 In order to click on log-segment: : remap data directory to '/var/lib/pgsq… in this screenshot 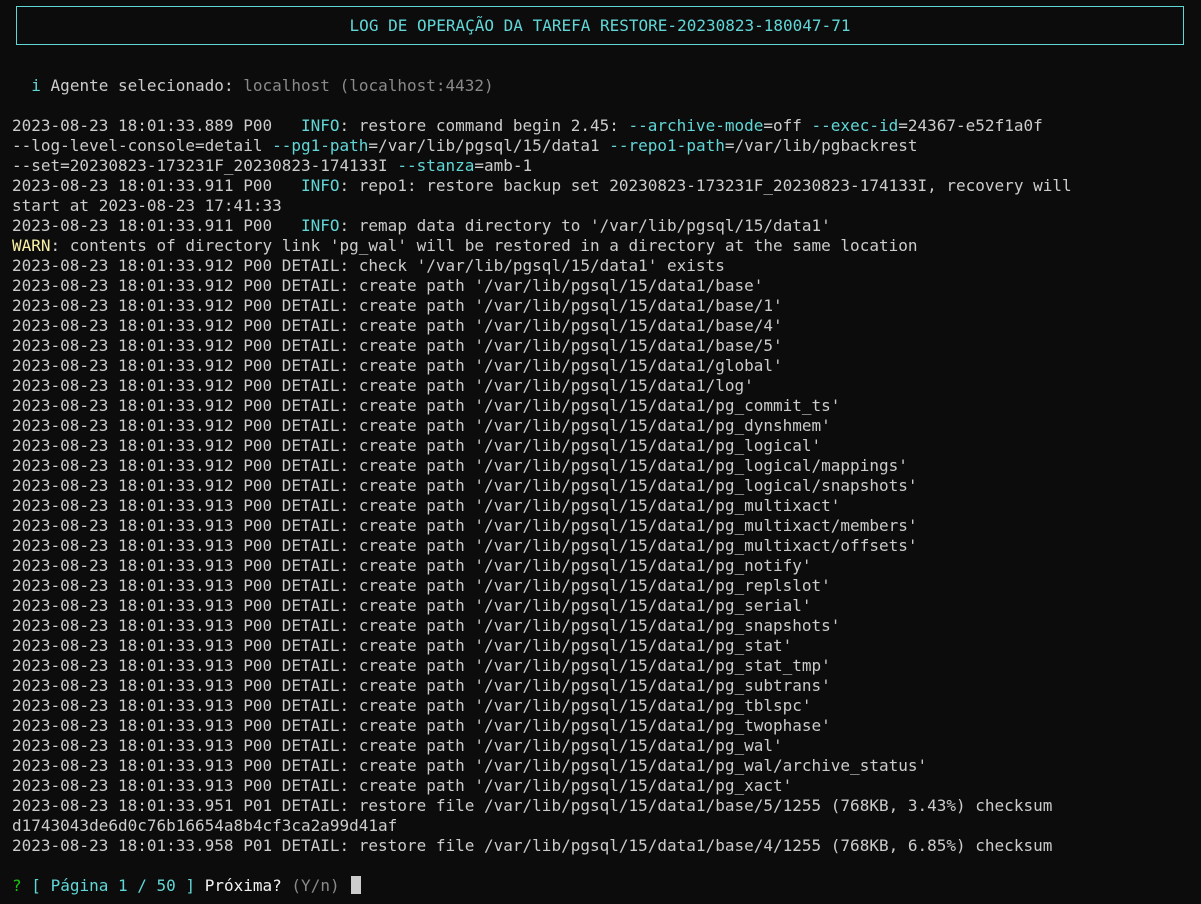, I will do `click(585, 225)`.